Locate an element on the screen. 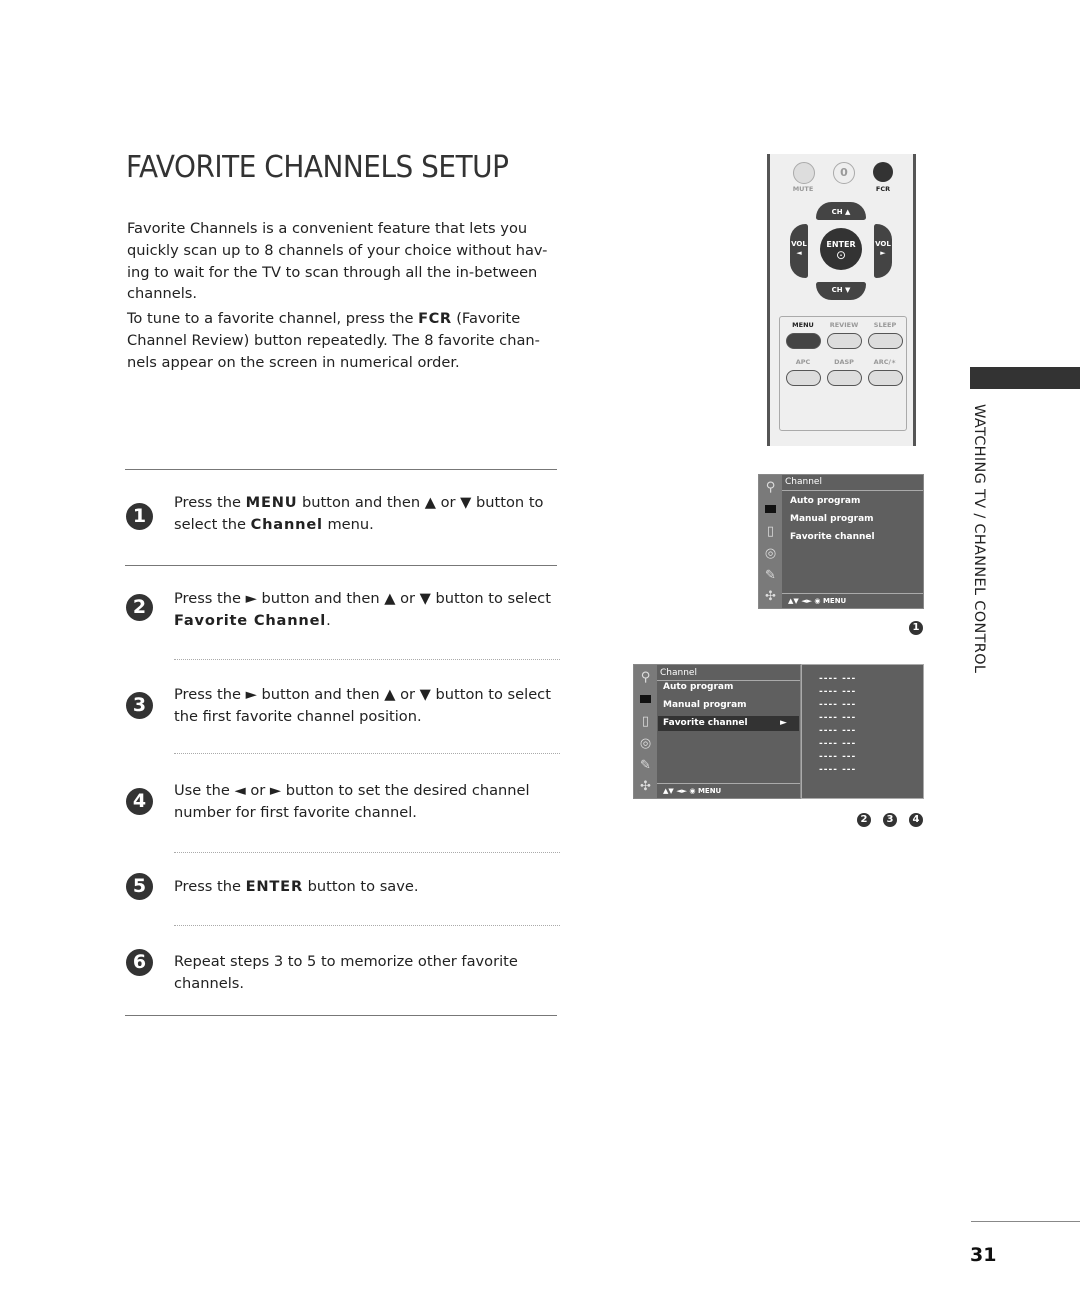 This screenshot has height=1315, width=1080. favorite-slot-6: ---- --- is located at coordinates (838, 744).